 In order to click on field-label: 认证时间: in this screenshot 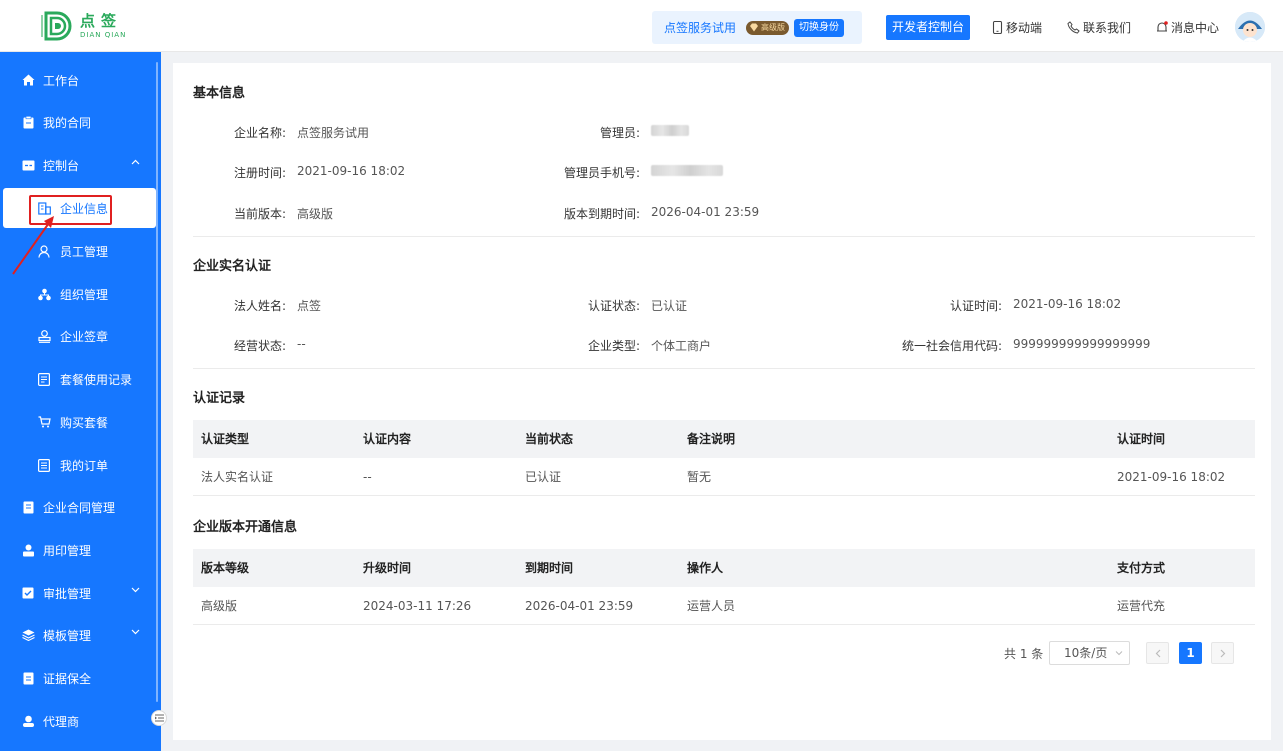, I will do `click(975, 306)`.